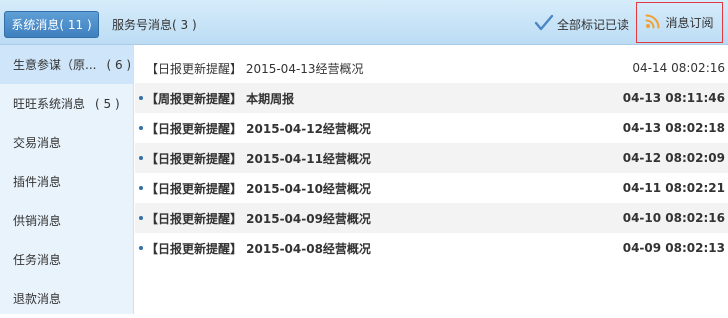 The image size is (728, 318). What do you see at coordinates (673, 218) in the screenshot?
I see `message-time: 04-10 08:02:16` at bounding box center [673, 218].